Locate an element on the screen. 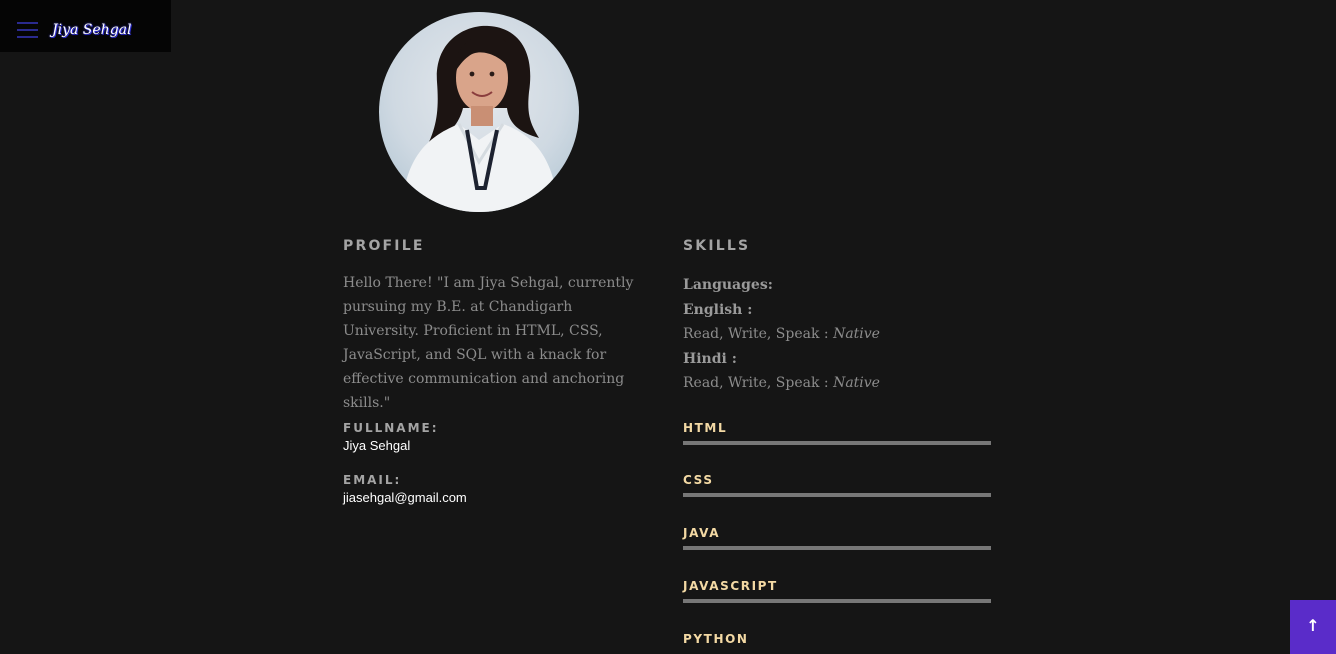 This screenshot has width=1336, height=654. profile-avatar is located at coordinates (479, 112).